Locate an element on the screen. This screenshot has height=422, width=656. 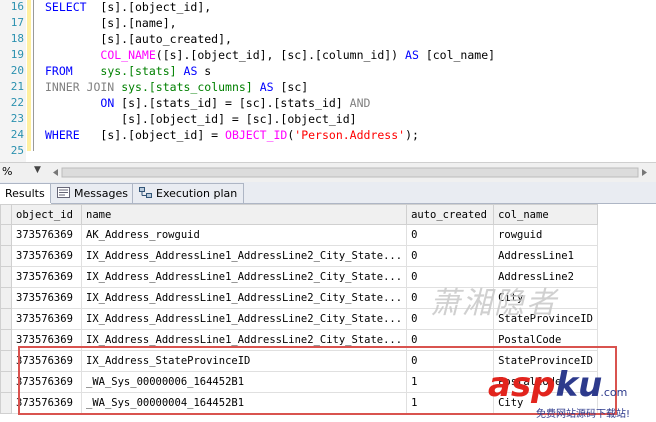
code-line: INNER JOIN sys.[stats_columns] AS [sc] is located at coordinates (176, 87).